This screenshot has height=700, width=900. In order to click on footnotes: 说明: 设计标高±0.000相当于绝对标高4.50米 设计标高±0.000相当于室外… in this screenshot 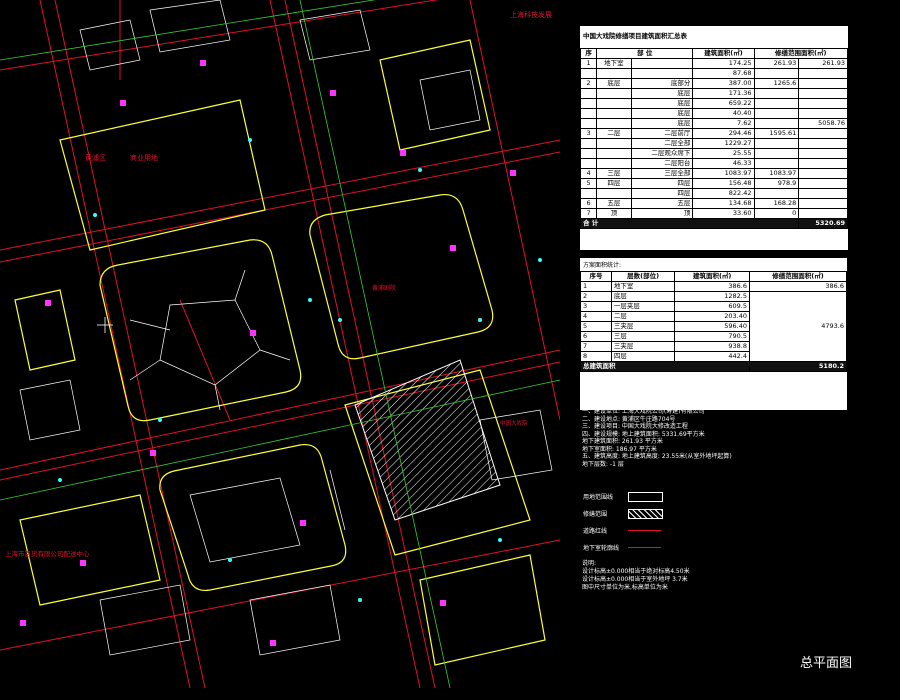, I will do `click(636, 576)`.